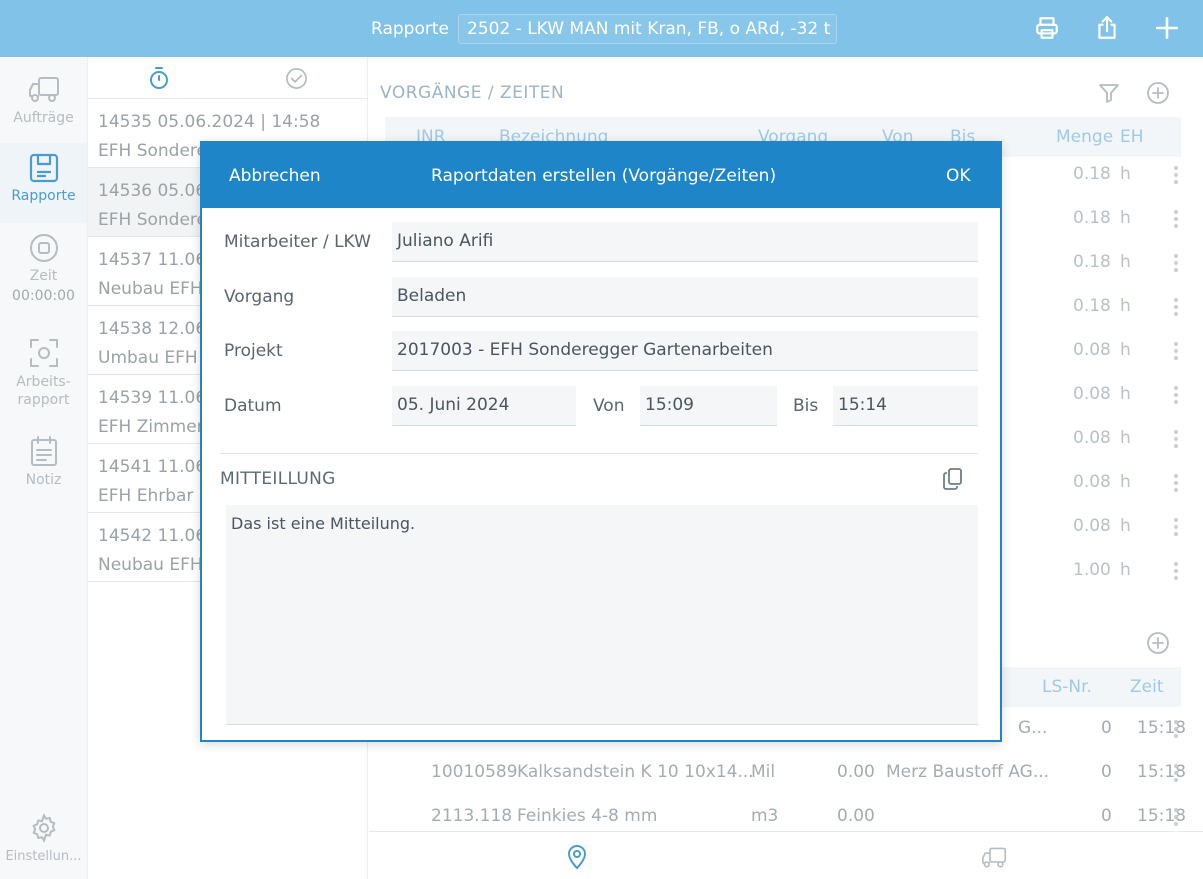 The width and height of the screenshot is (1203, 879). Describe the element at coordinates (1067, 687) in the screenshot. I see `col-header-ls-nr: LS-Nr.` at that location.